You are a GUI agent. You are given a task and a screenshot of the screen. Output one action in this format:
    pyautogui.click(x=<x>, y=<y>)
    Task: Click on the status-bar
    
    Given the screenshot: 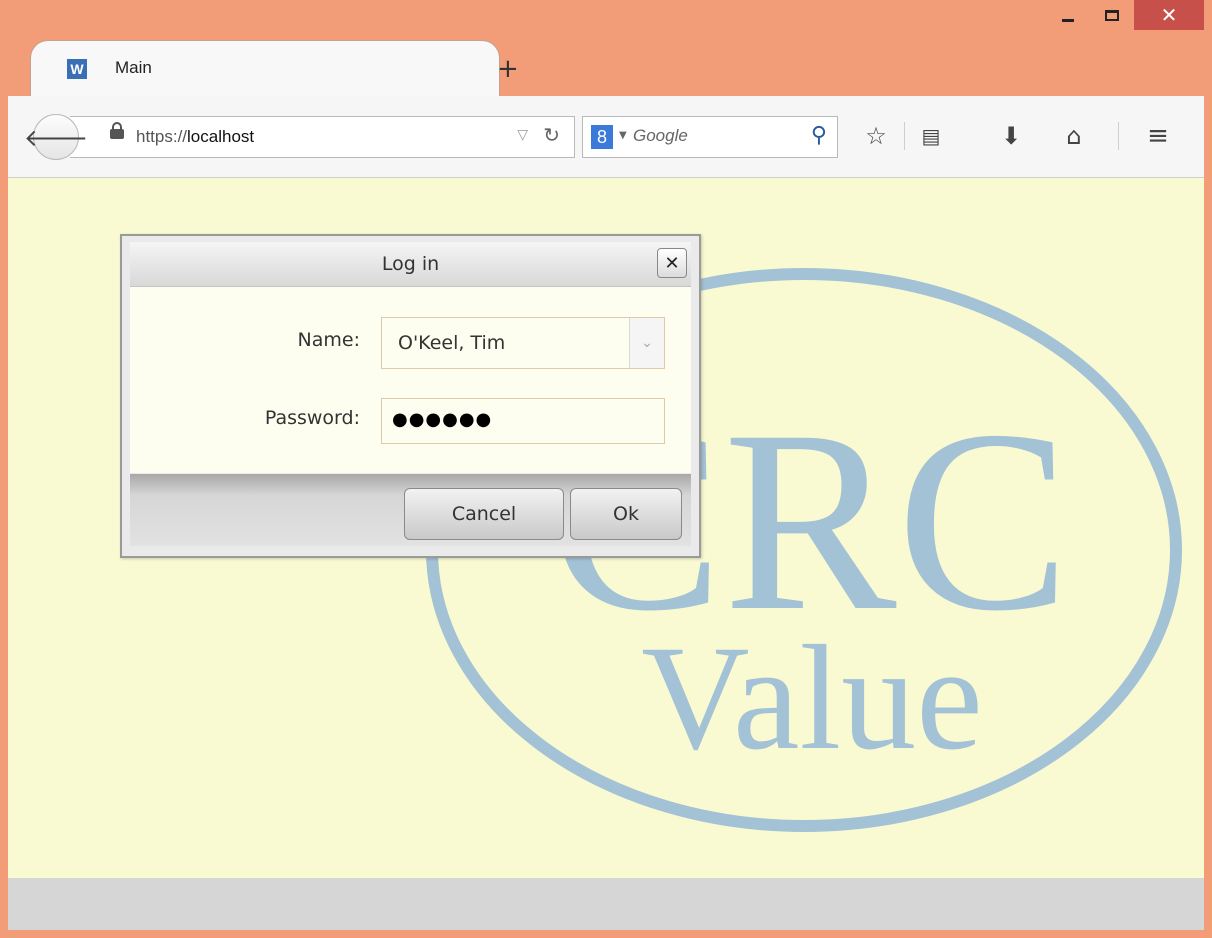 What is the action you would take?
    pyautogui.click(x=606, y=904)
    